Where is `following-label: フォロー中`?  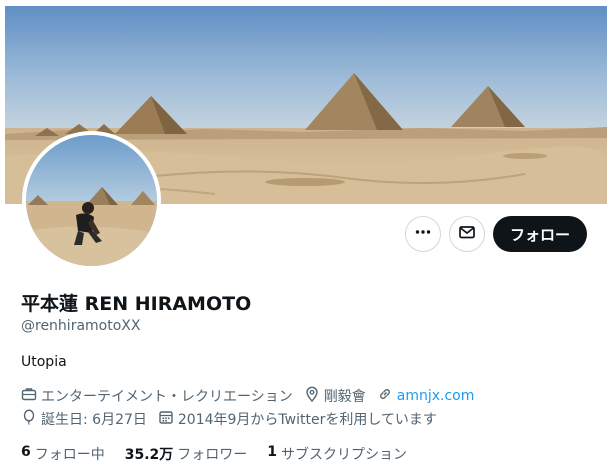 following-label: フォロー中 is located at coordinates (69, 455).